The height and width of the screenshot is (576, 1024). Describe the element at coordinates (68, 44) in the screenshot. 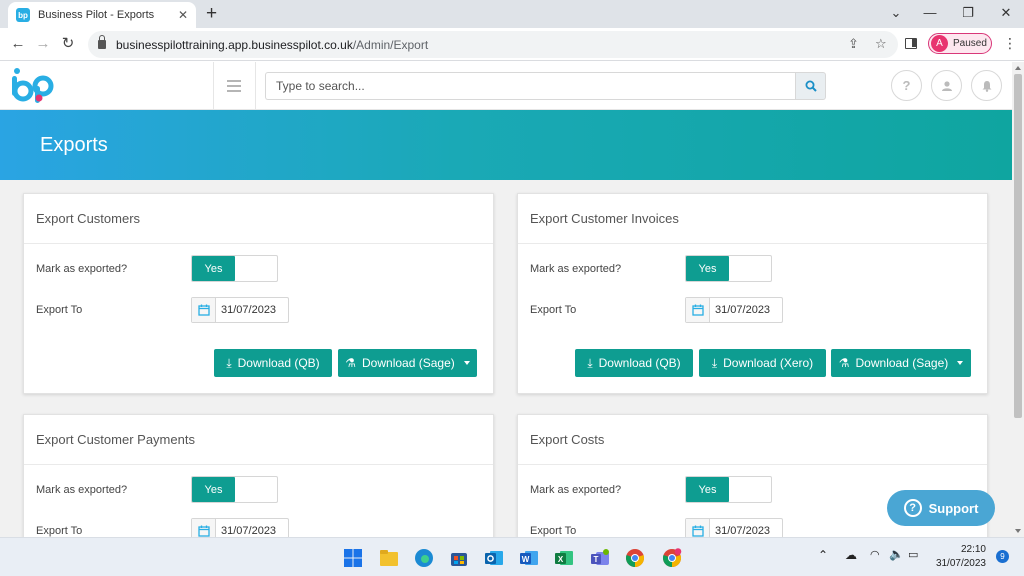

I see `reload-button: ↻` at that location.